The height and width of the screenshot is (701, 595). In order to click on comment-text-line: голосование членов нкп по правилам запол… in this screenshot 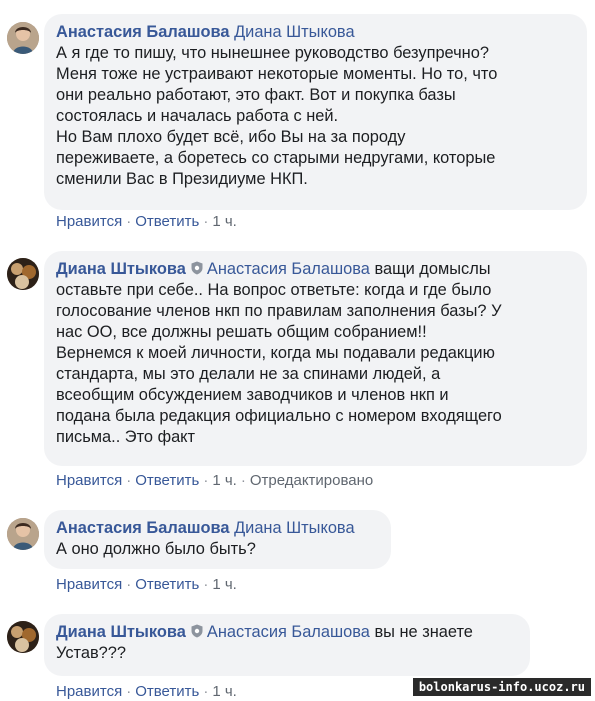, I will do `click(279, 311)`.